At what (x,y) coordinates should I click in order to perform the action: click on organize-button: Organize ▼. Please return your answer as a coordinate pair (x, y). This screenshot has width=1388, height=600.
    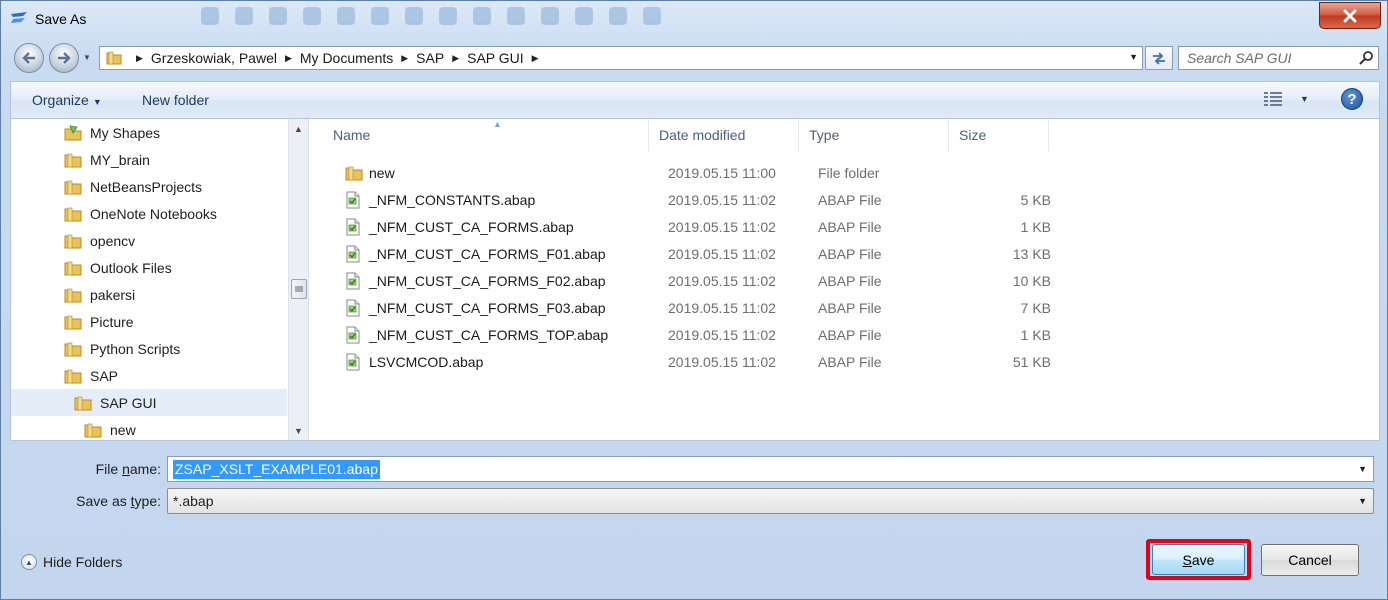
    Looking at the image, I should click on (67, 100).